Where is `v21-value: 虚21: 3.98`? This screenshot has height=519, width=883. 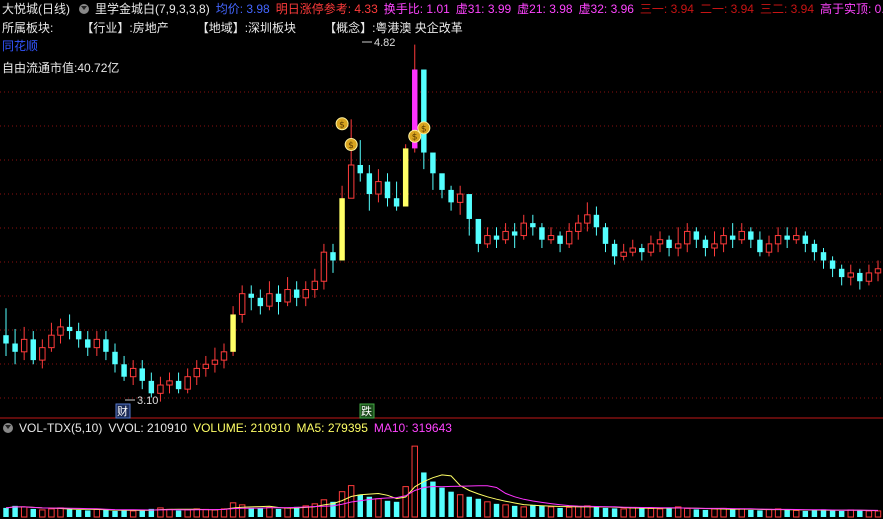 v21-value: 虚21: 3.98 is located at coordinates (545, 9).